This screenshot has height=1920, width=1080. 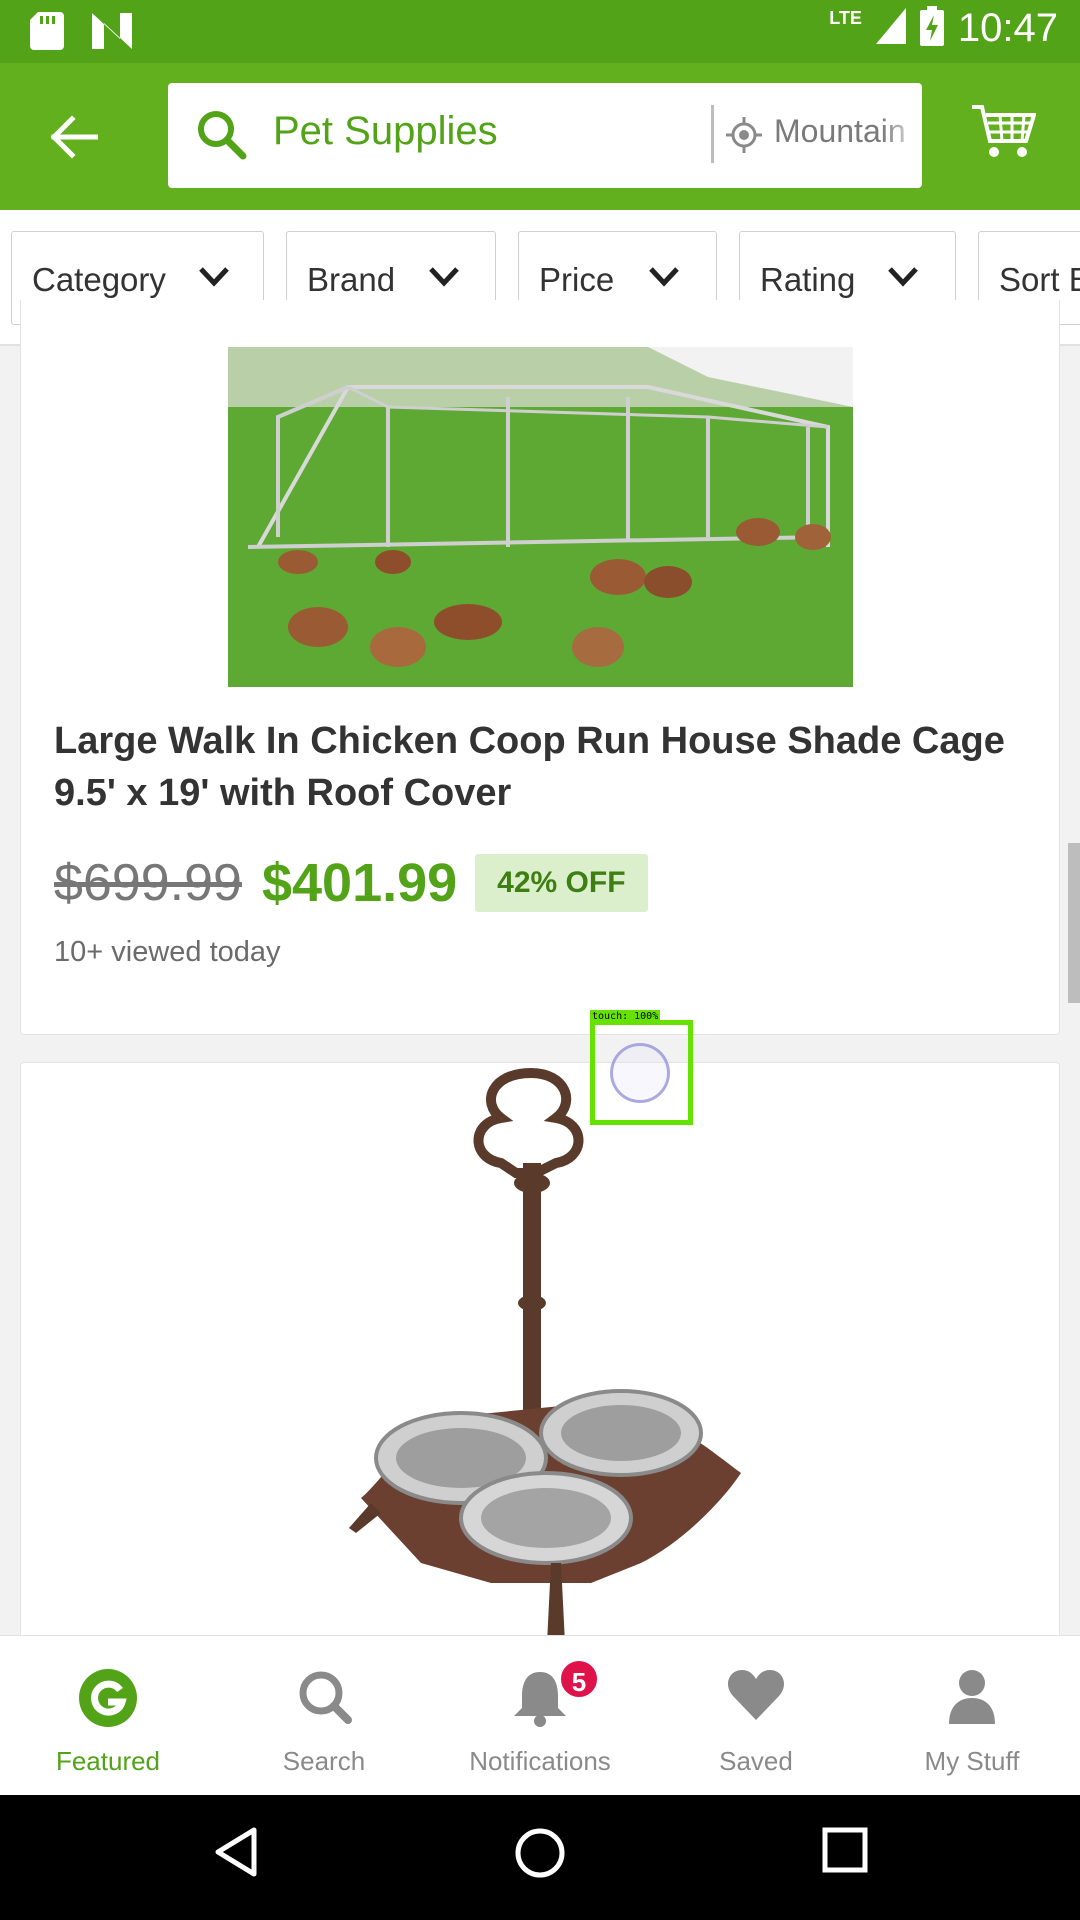 What do you see at coordinates (385, 131) in the screenshot?
I see `search-query: Pet Supplies` at bounding box center [385, 131].